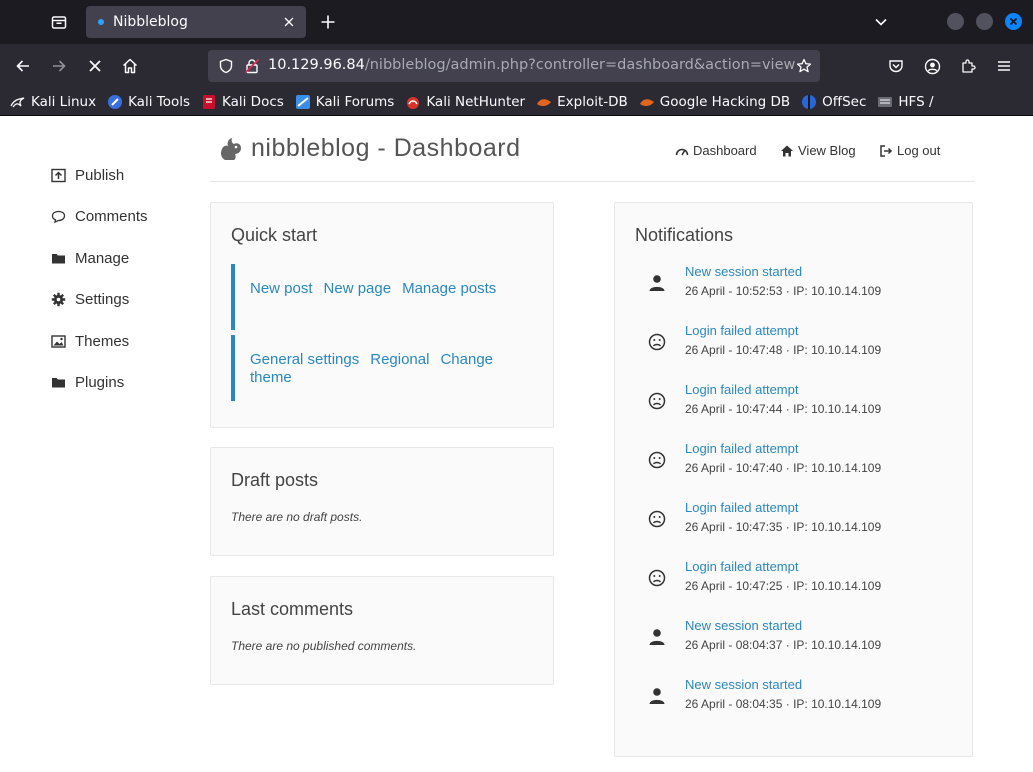 Image resolution: width=1033 pixels, height=772 pixels. Describe the element at coordinates (386, 148) in the screenshot. I see `page-title: nibbleblog - Dashboard` at that location.